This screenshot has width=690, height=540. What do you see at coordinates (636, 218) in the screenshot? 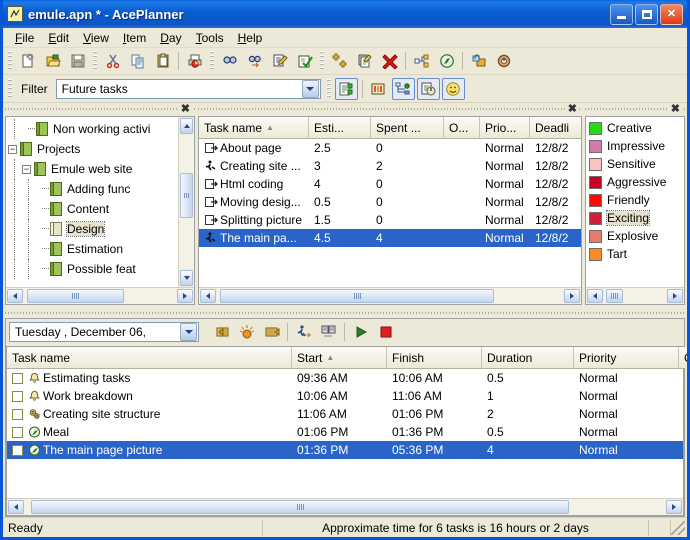
I see `legend-item-exciting: Exciting` at bounding box center [636, 218].